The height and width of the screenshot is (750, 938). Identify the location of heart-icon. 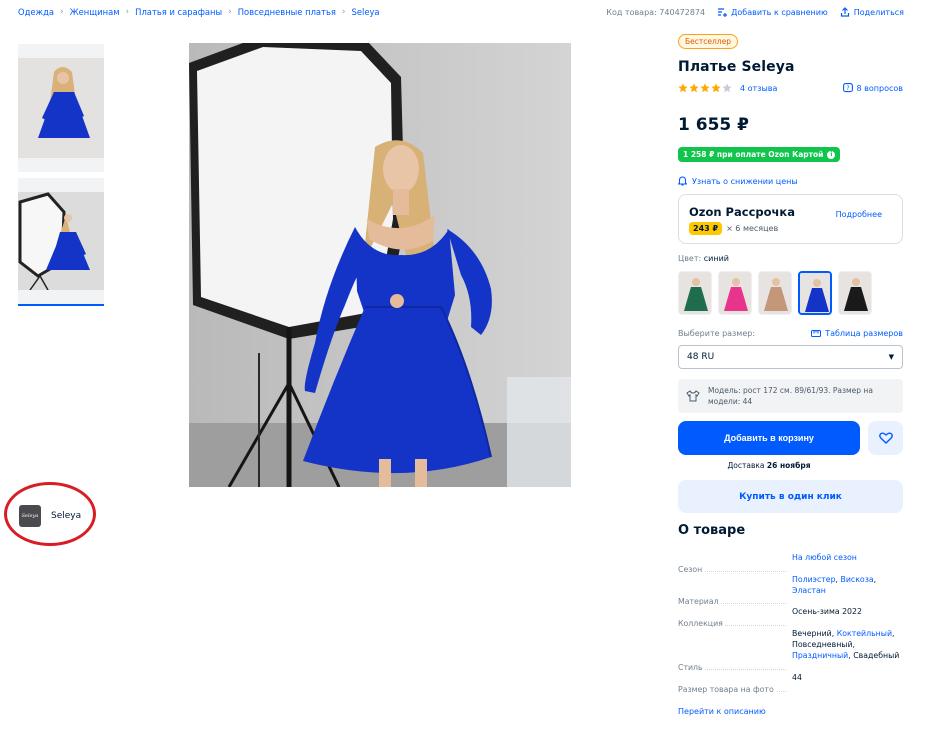
(885, 438).